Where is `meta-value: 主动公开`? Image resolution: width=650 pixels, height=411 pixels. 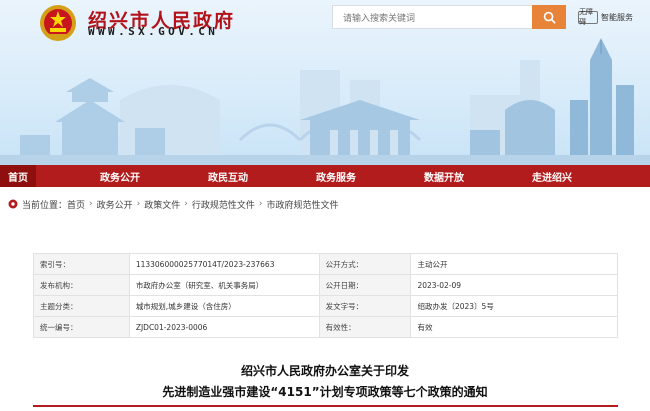 meta-value: 主动公开 is located at coordinates (514, 264).